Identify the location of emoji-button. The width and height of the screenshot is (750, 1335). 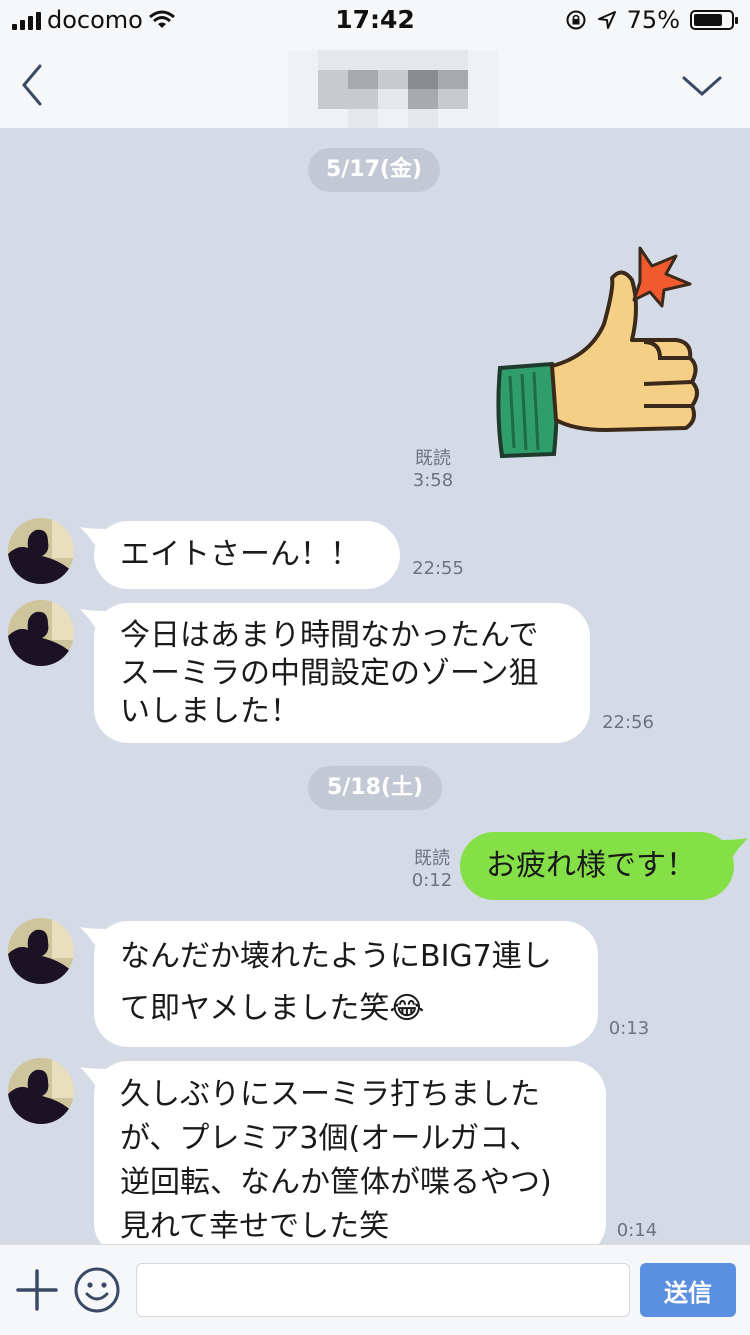
(97, 1290).